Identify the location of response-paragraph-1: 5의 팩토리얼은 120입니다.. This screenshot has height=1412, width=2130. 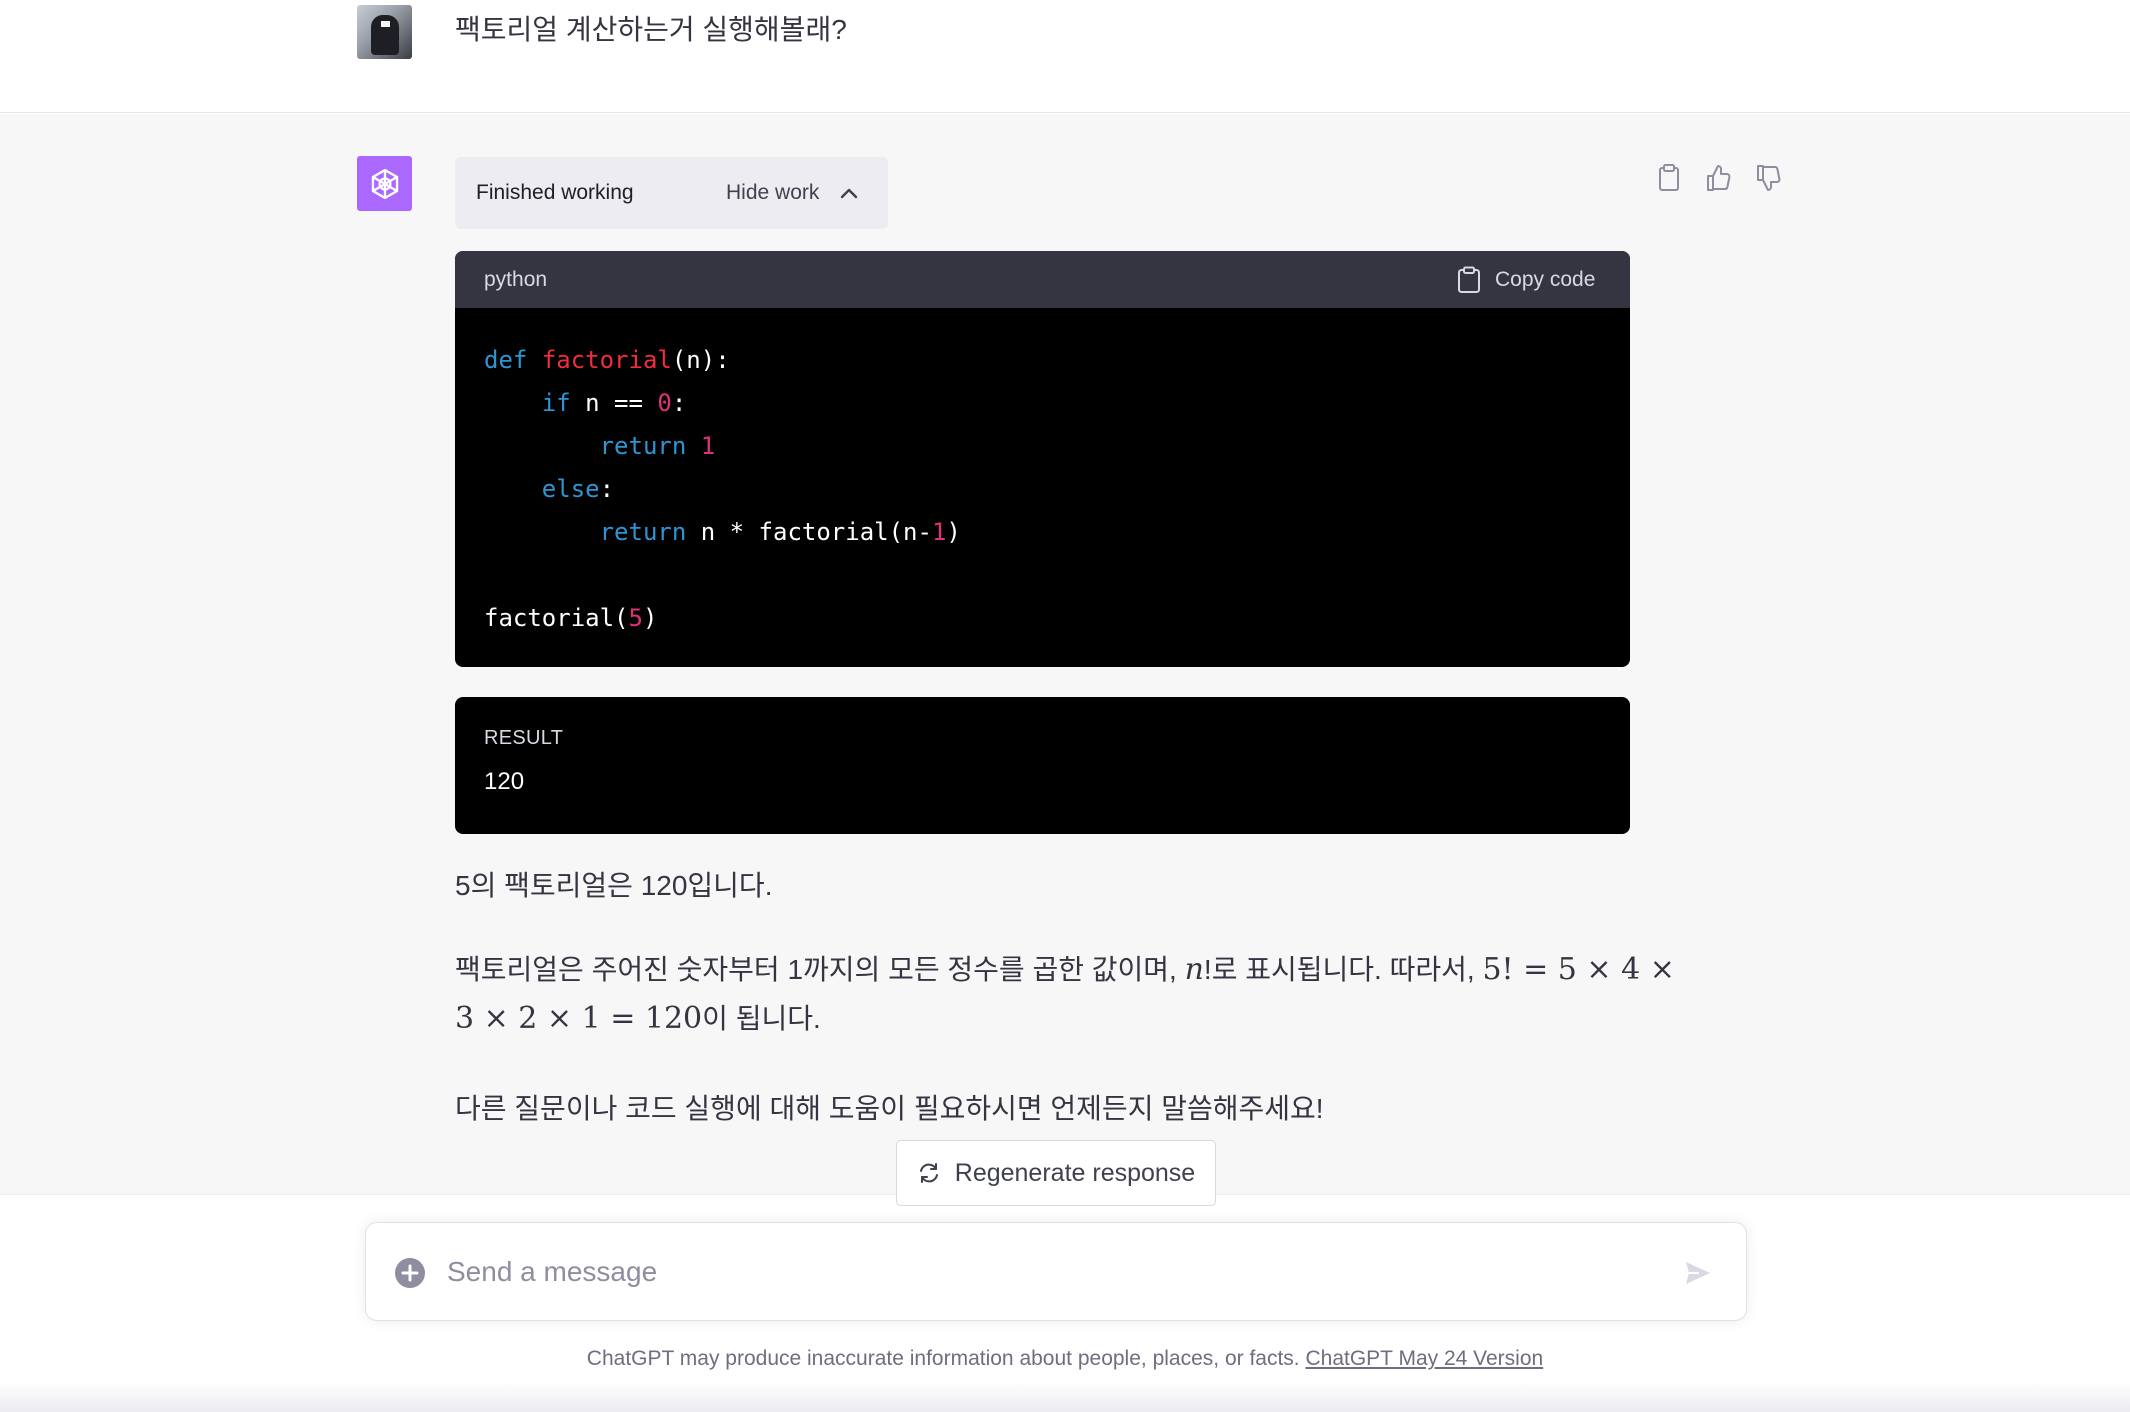
(614, 885).